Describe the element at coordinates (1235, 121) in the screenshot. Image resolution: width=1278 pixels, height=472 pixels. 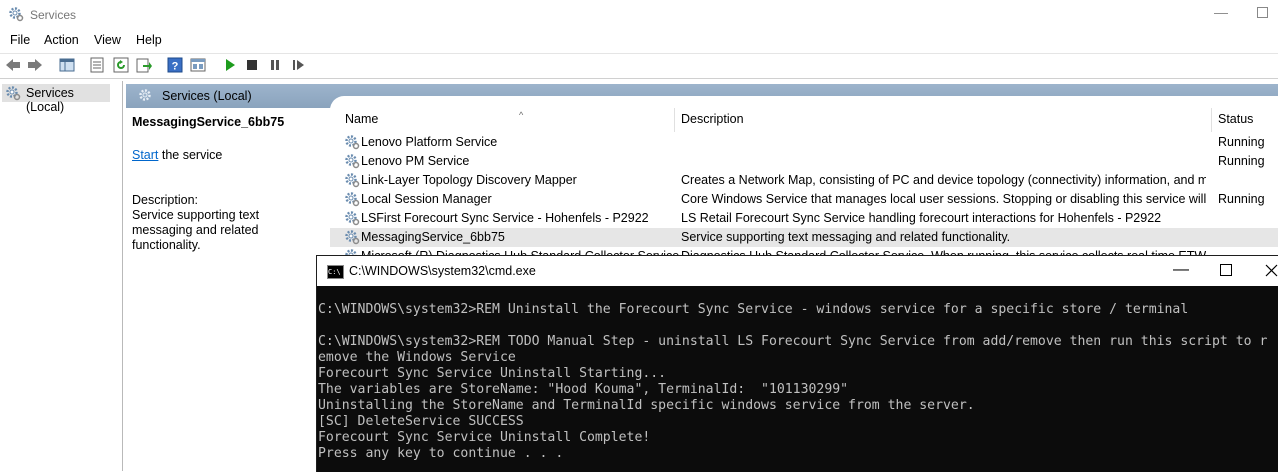
I see `column-header-status: Status` at that location.